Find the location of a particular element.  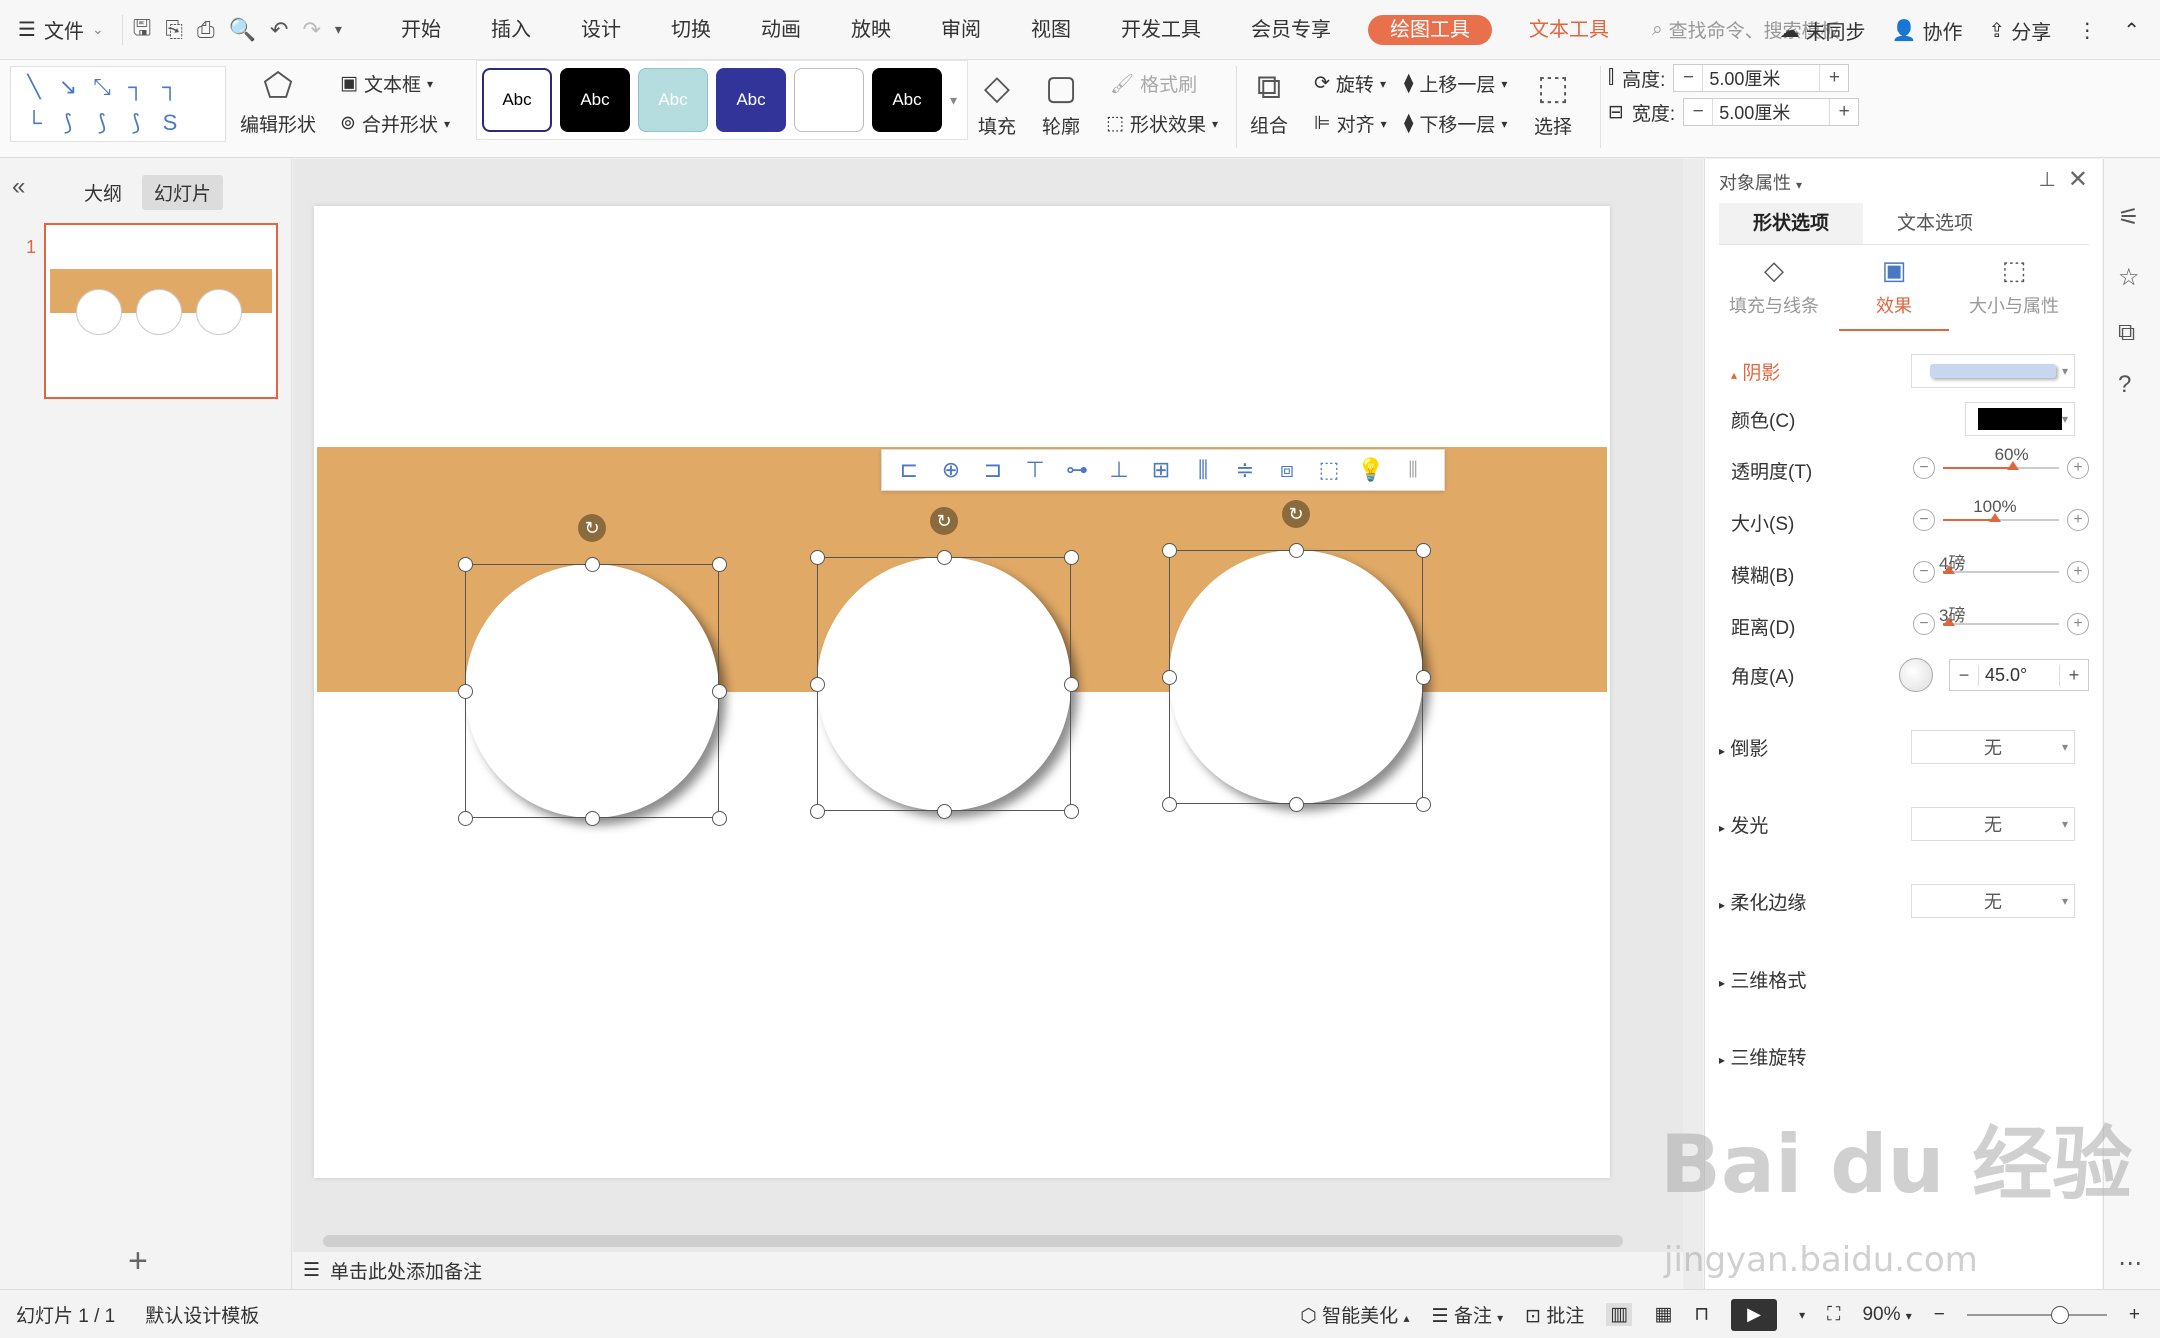

group-button: ⧉ 组合 is located at coordinates (1269, 103).